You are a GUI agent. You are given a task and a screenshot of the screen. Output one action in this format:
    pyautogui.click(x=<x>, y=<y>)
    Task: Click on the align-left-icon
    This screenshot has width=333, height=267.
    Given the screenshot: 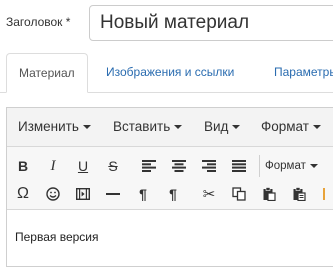 What is the action you would take?
    pyautogui.click(x=149, y=166)
    